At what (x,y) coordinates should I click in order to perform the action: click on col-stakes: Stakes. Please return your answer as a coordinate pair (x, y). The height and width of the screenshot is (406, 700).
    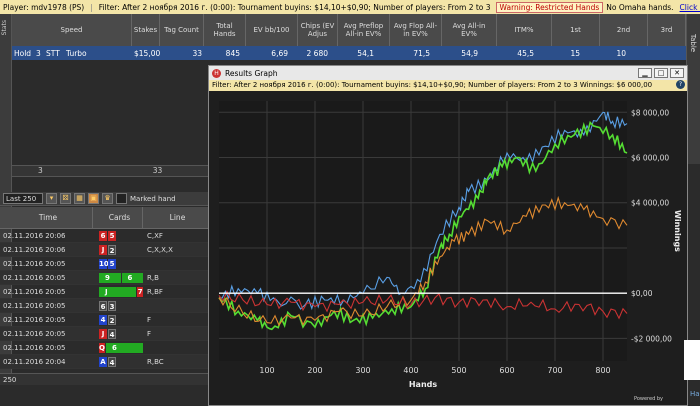
    Looking at the image, I should click on (146, 30).